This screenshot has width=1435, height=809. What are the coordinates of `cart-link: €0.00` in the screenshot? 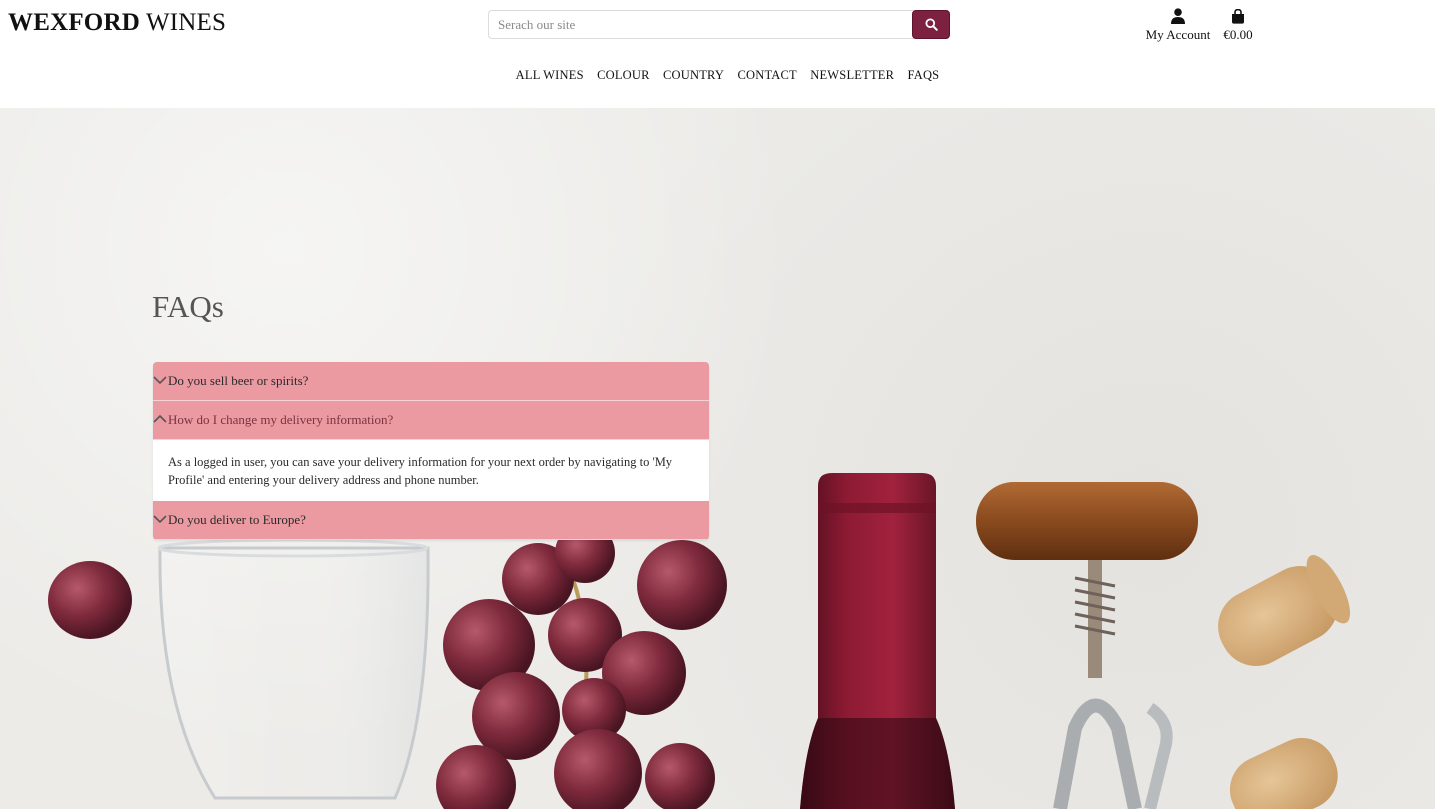 It's located at (1238, 25).